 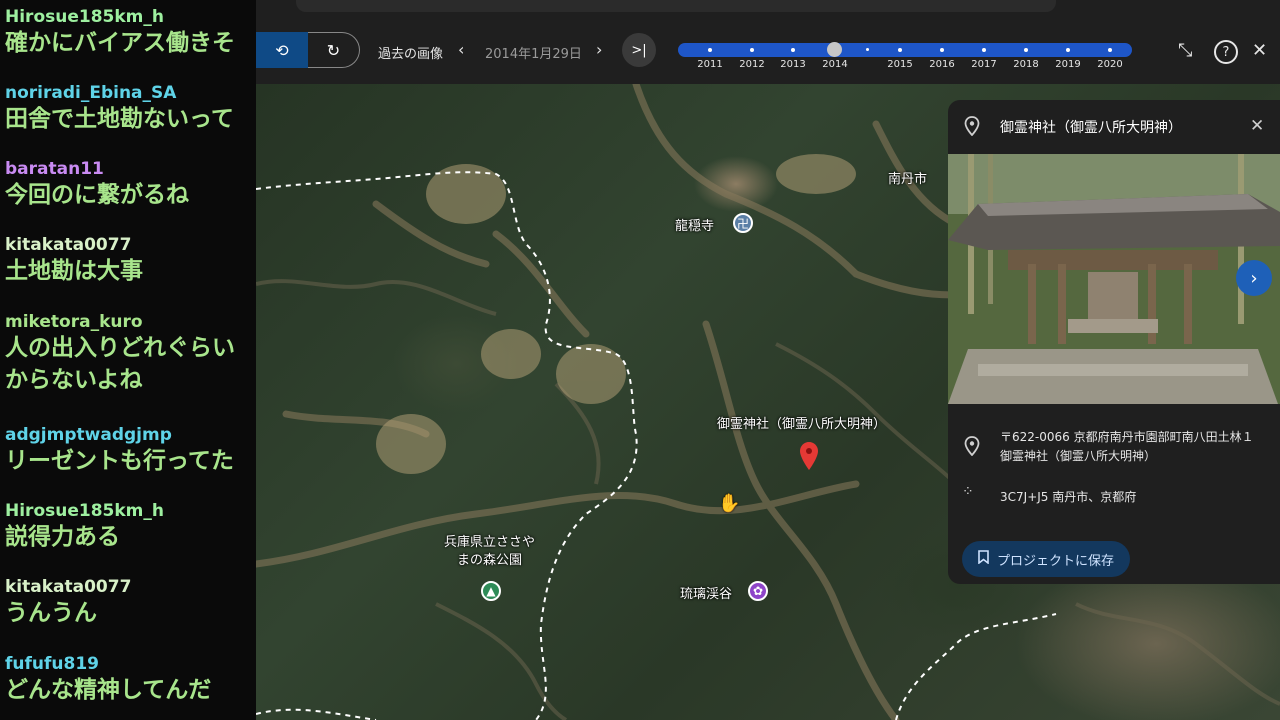 What do you see at coordinates (968, 492) in the screenshot?
I see `plus-code-icon: ⁘` at bounding box center [968, 492].